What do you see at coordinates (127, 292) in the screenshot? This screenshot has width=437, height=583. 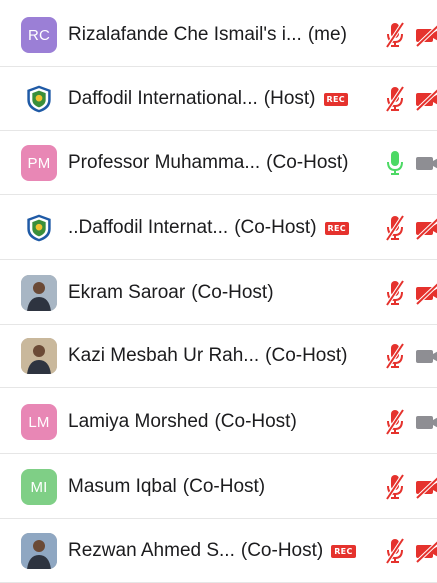 I see `participant-name: Ekram Saroar` at bounding box center [127, 292].